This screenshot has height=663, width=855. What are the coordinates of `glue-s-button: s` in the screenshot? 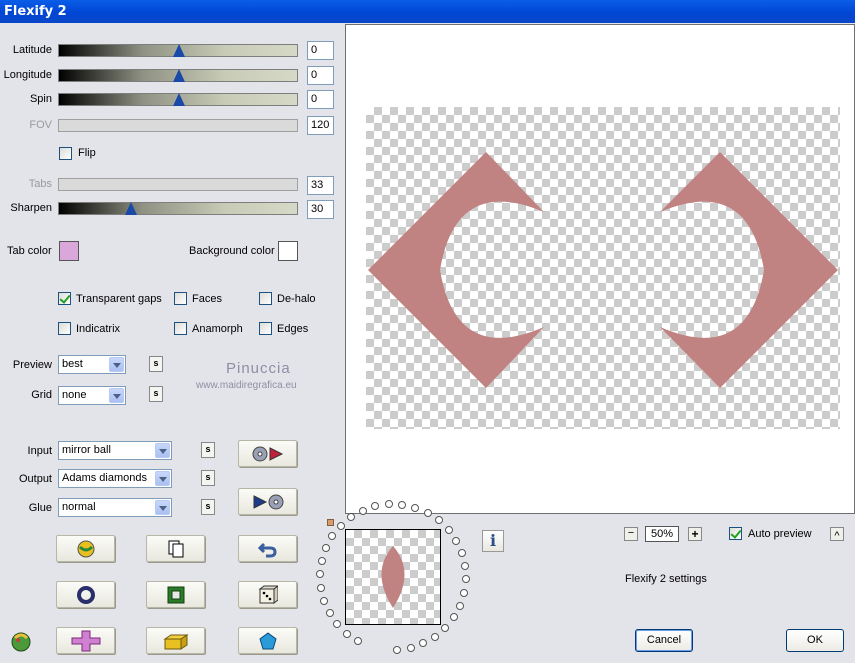 It's located at (208, 507).